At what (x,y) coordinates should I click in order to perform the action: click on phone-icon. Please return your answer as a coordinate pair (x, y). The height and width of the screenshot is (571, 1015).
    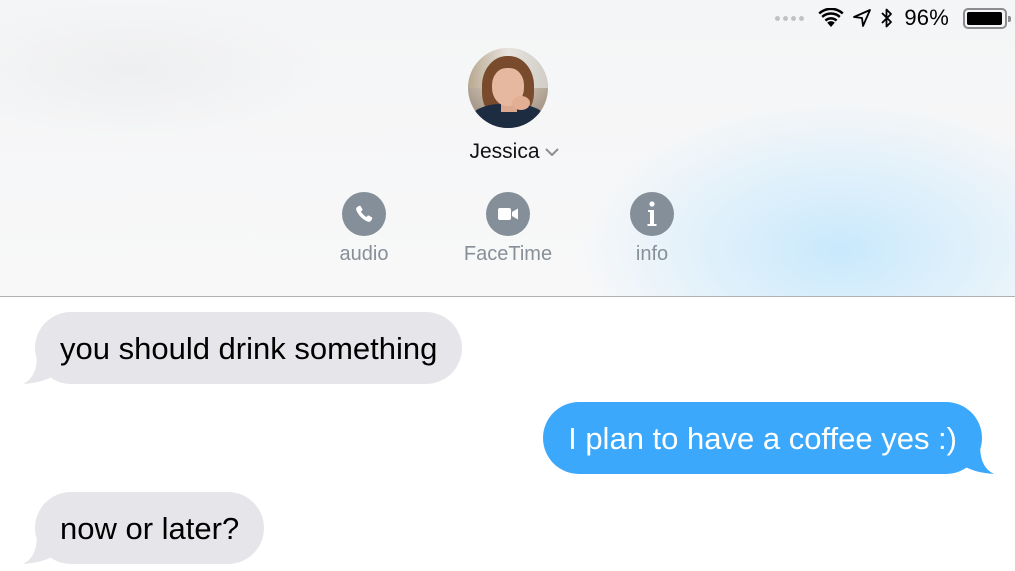
    Looking at the image, I should click on (364, 214).